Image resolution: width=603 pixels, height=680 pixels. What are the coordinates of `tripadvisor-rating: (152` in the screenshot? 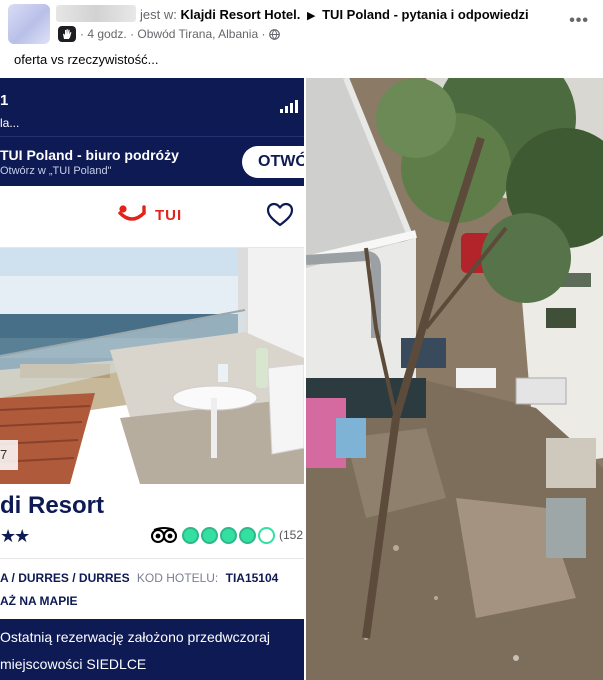 It's located at (226, 535).